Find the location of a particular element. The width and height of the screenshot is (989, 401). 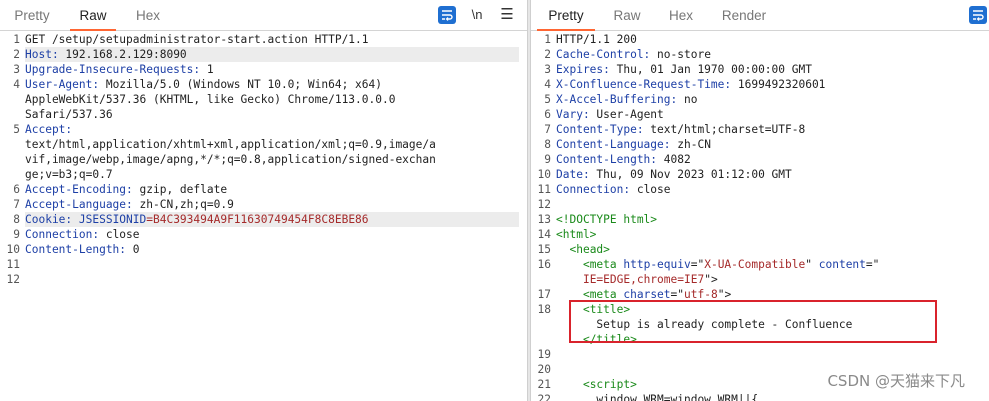

line-number: 22 is located at coordinates (544, 397).